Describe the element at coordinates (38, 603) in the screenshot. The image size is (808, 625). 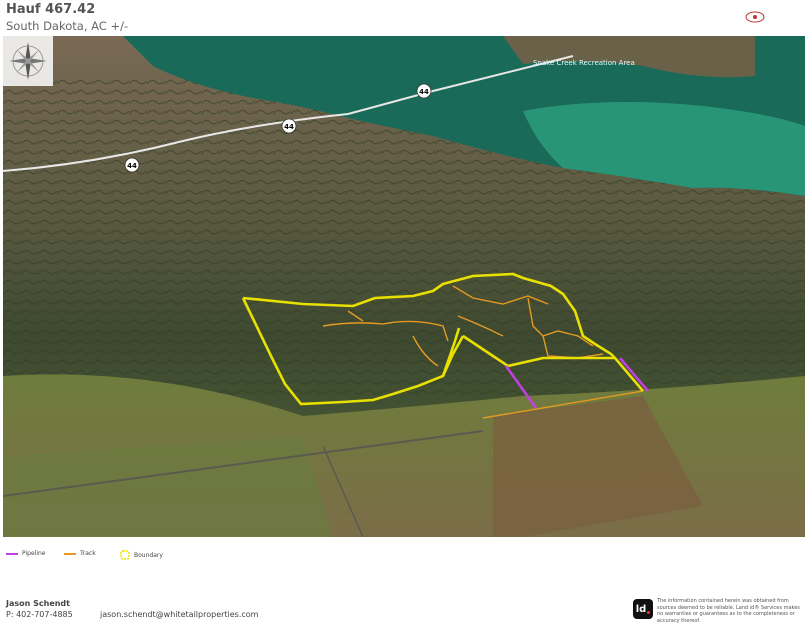
I see `agent-name: Jason Schendt` at that location.